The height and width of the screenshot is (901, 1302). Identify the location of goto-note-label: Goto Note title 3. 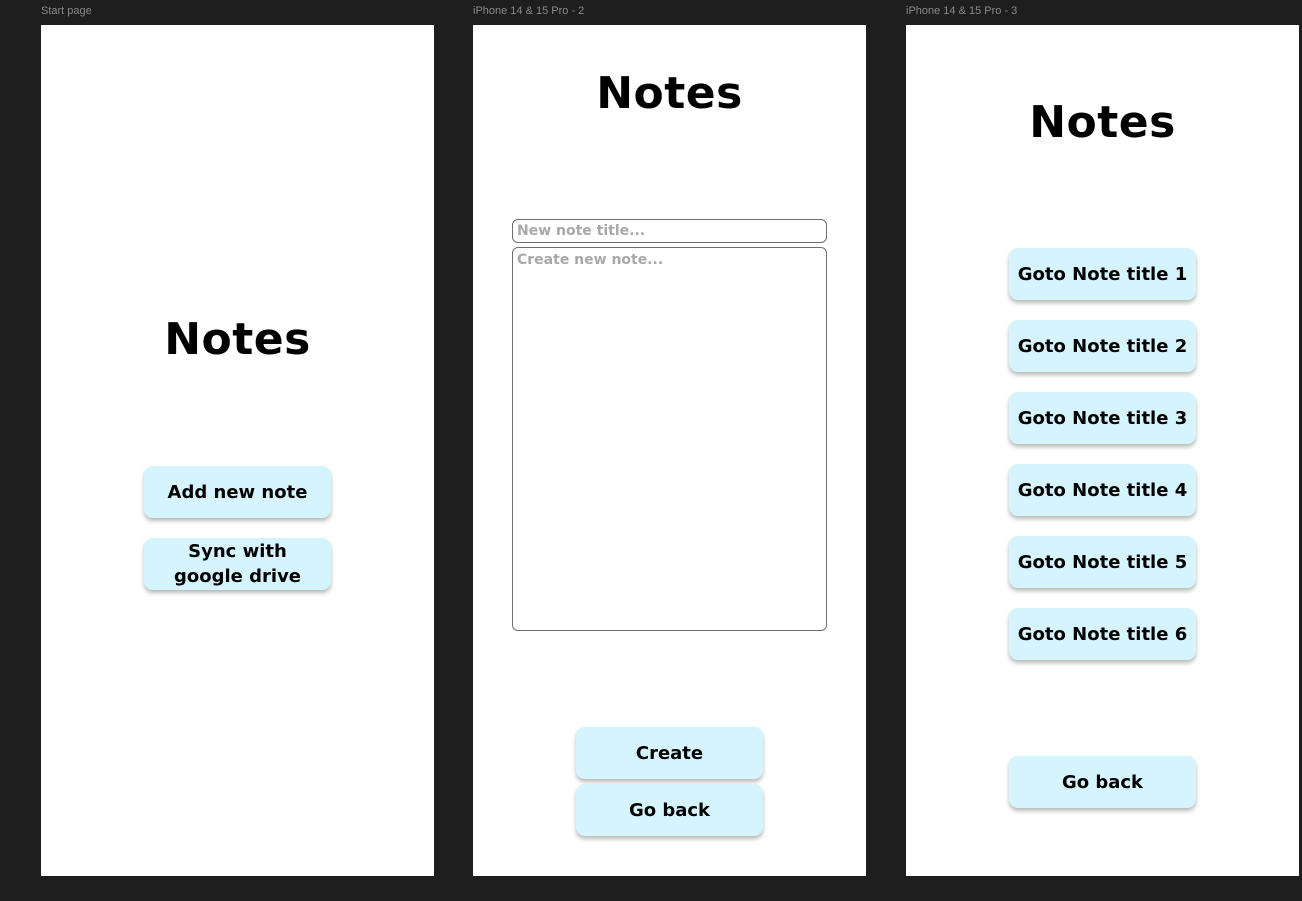
(1102, 418).